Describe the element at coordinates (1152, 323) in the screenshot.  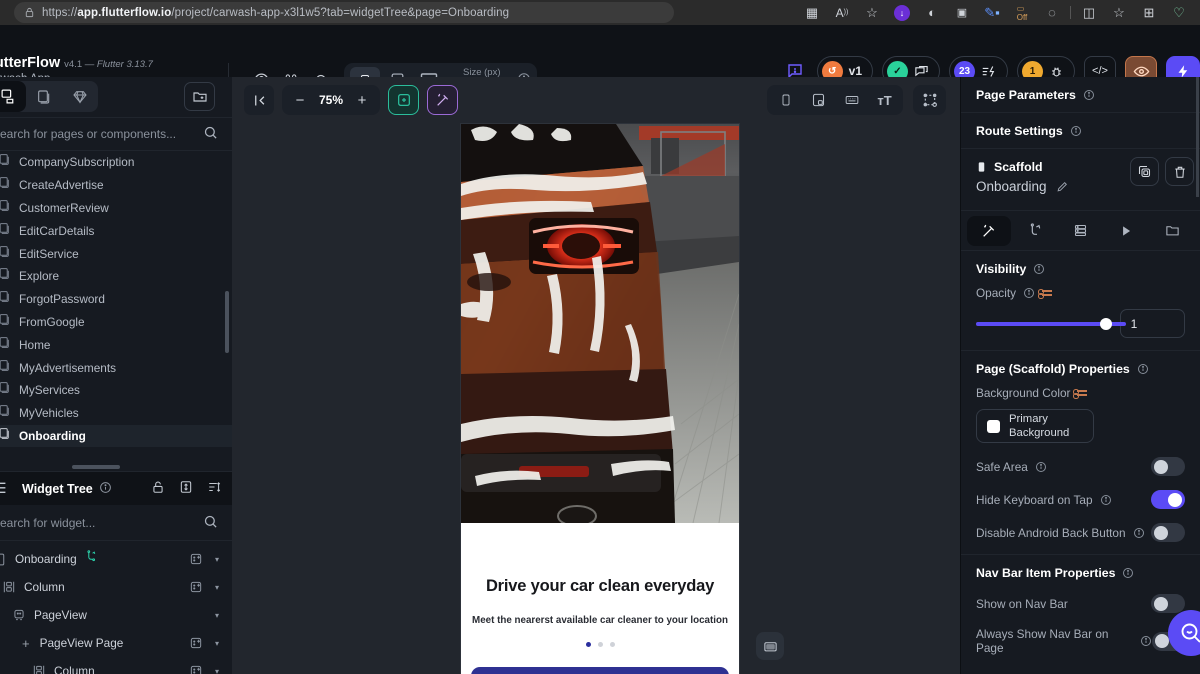
I see `opacity-value-field: 1` at that location.